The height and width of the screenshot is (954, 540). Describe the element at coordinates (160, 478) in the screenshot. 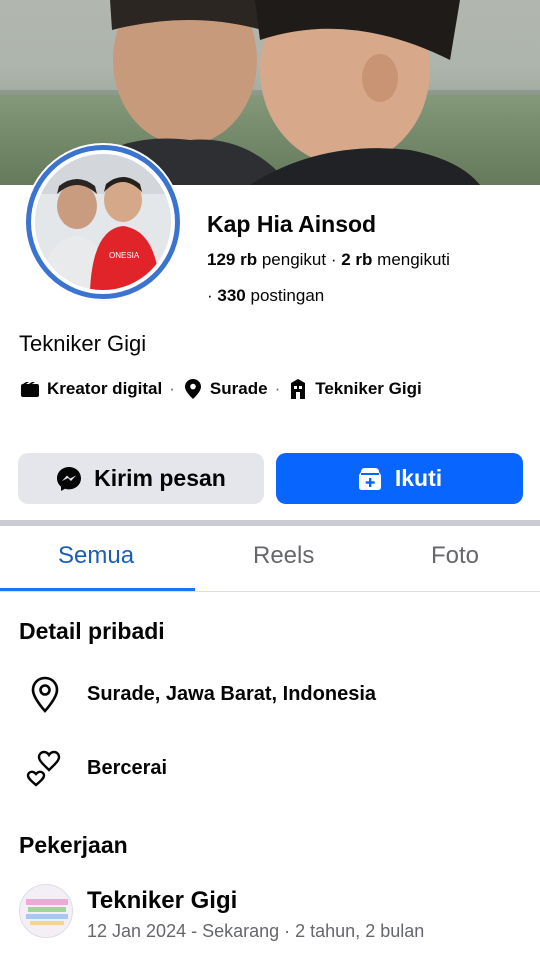

I see `send-message-label: Kirim pesan` at that location.